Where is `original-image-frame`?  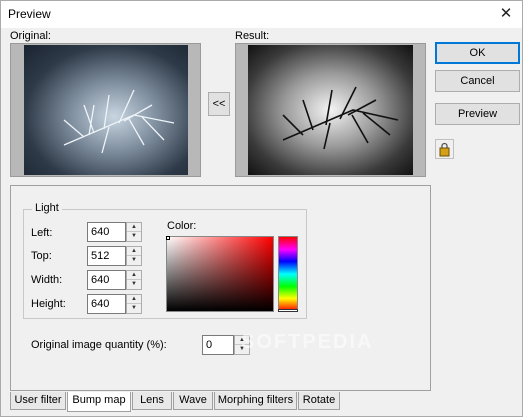
original-image-frame is located at coordinates (105, 110).